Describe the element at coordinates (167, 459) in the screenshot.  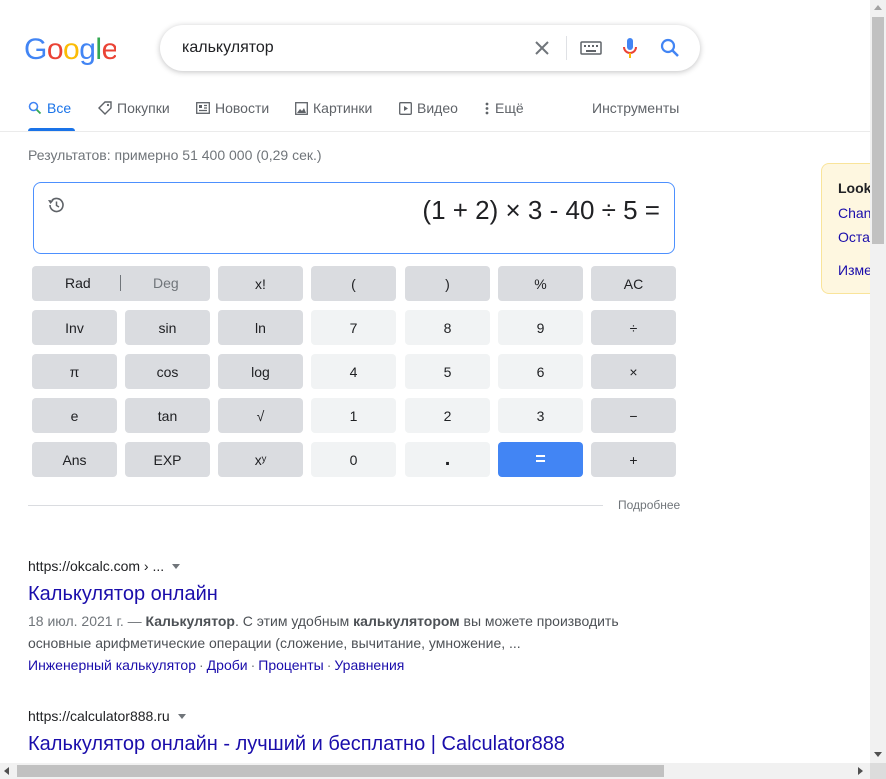
I see `exp-key: EXP` at that location.